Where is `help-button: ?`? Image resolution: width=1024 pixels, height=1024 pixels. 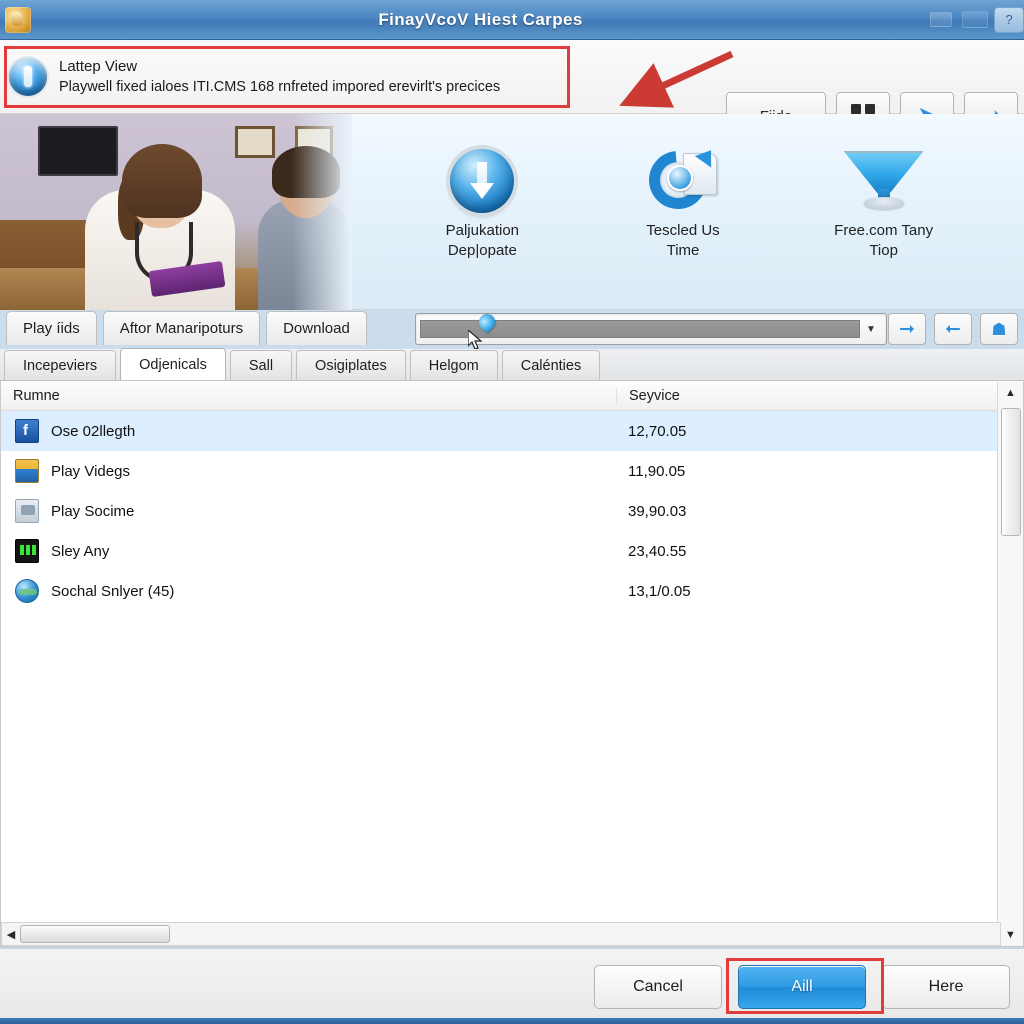 help-button: ? is located at coordinates (1009, 19).